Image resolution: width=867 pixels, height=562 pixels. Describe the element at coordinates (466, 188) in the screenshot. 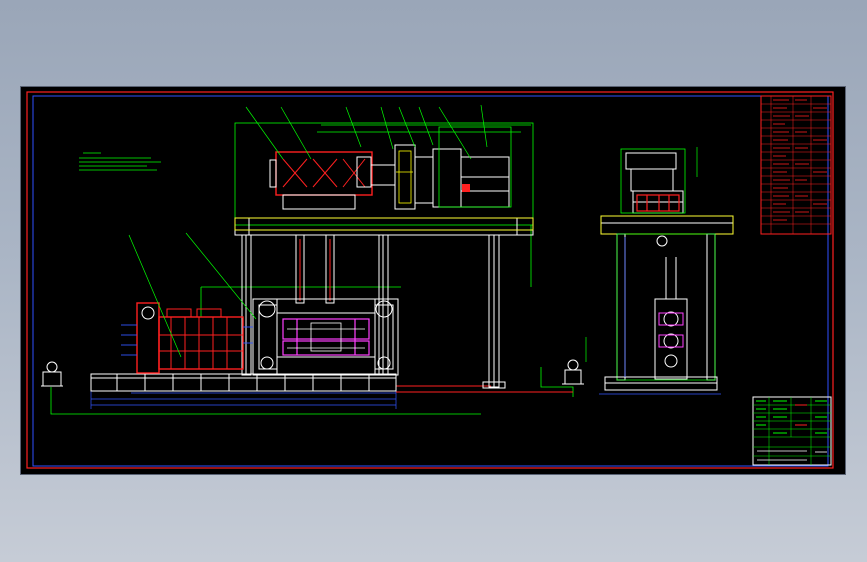

I see `motor-terminal-box` at that location.